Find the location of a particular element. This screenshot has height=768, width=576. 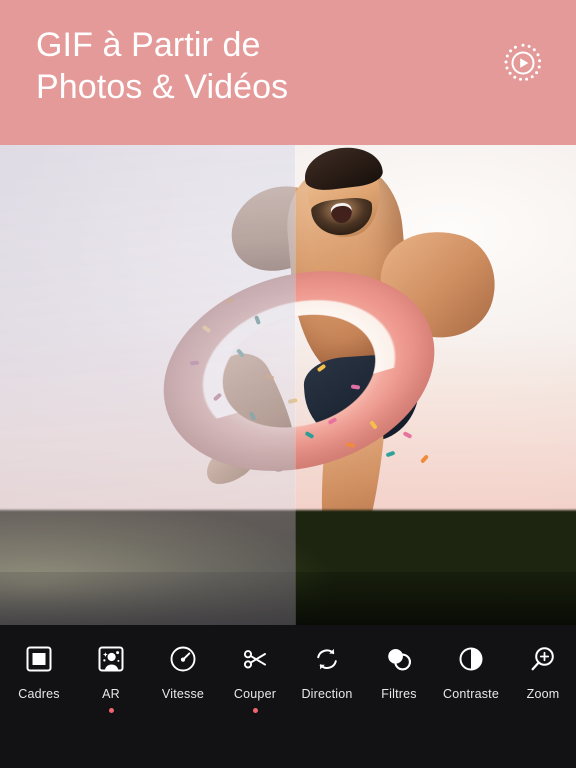

loop-arrows-icon is located at coordinates (327, 659).